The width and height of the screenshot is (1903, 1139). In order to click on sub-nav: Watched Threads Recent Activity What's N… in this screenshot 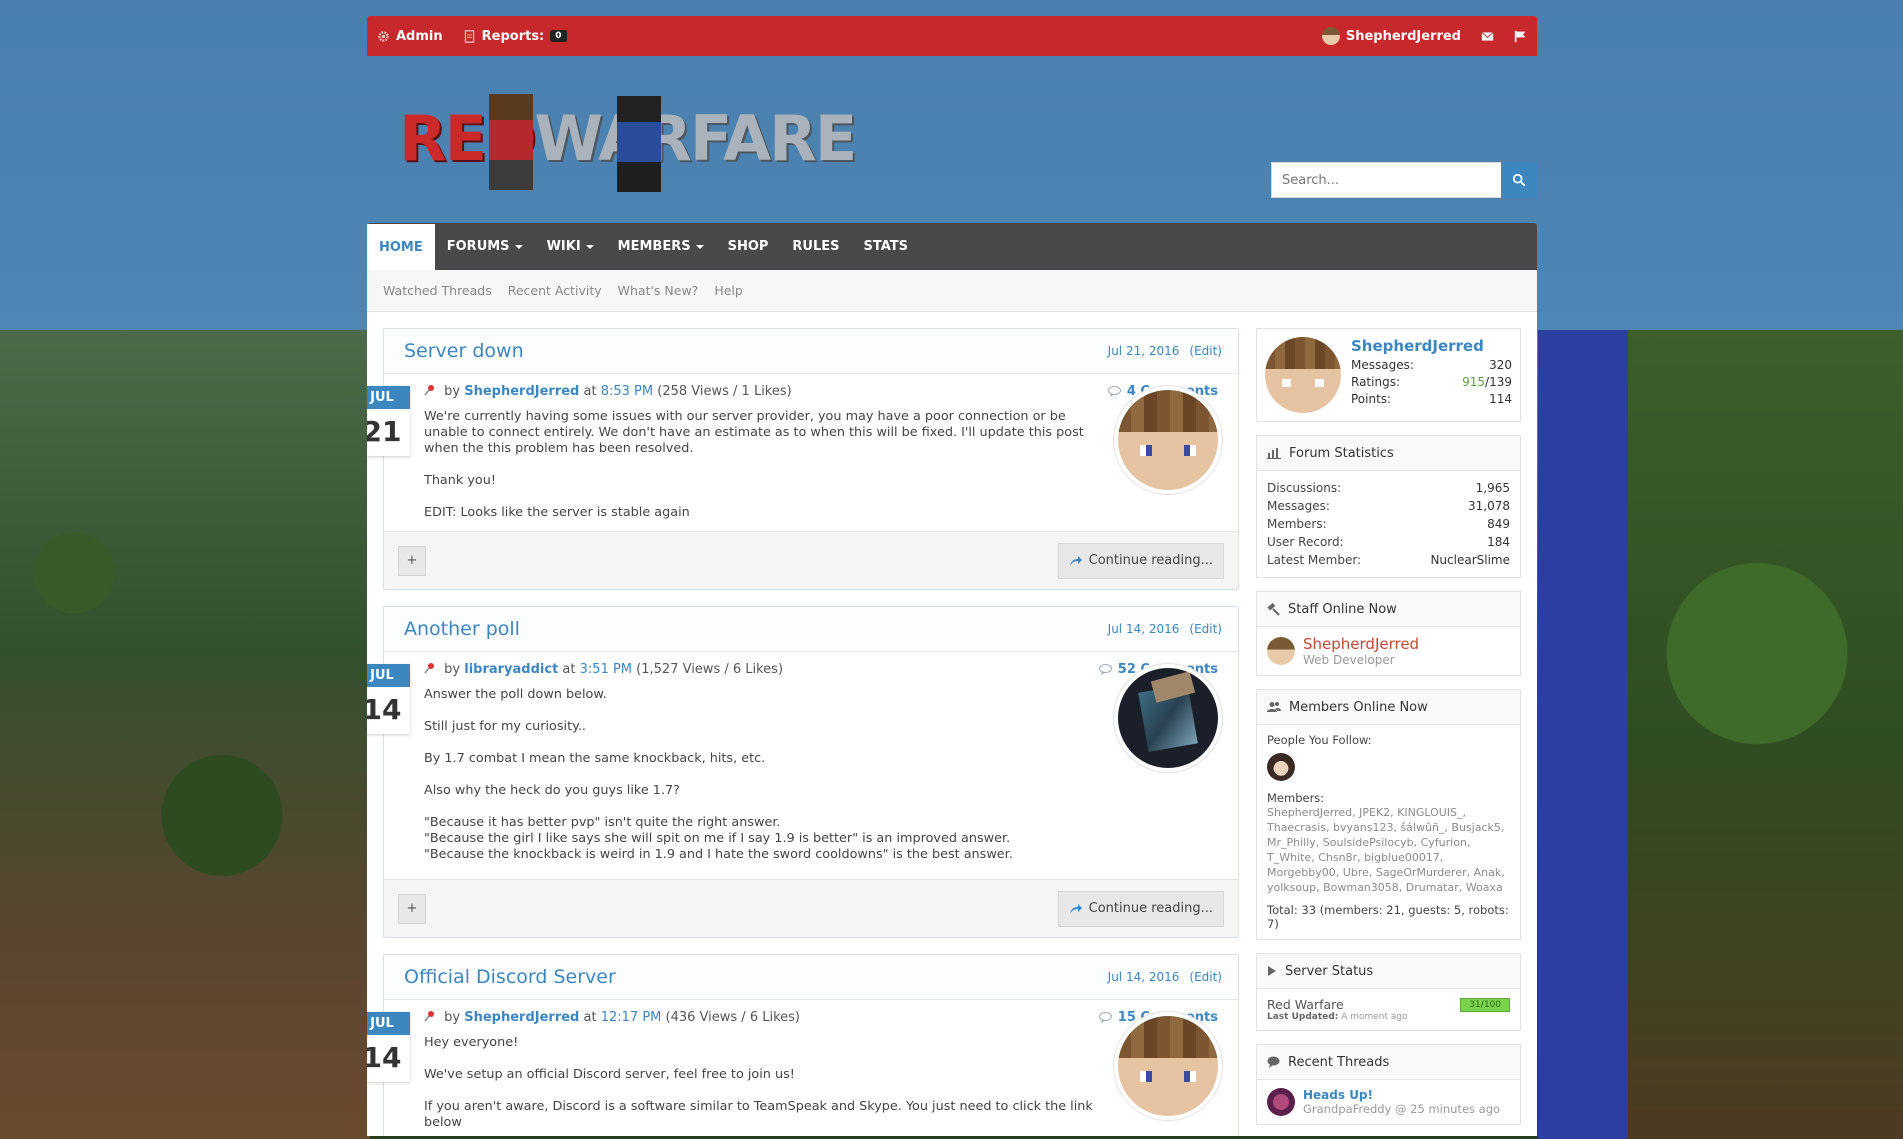, I will do `click(952, 291)`.